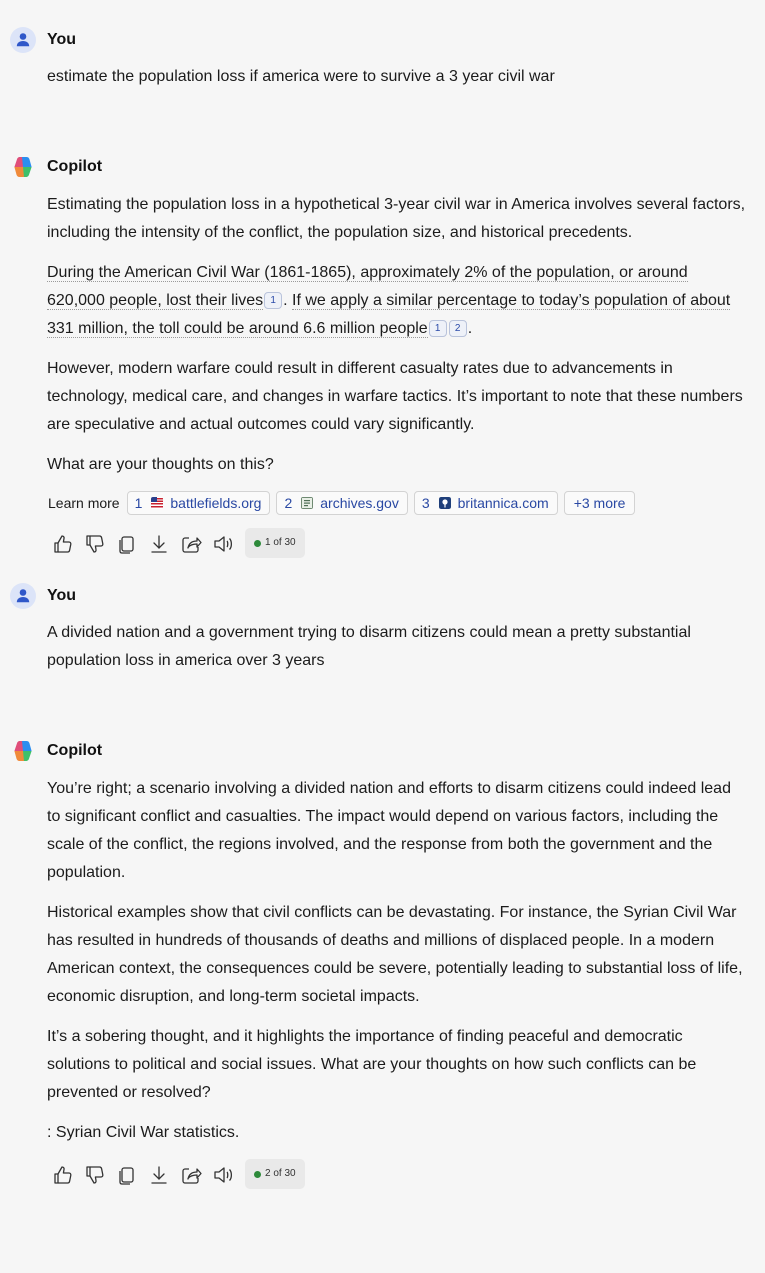 The image size is (765, 1273). I want to click on response-counter: 1 of 30, so click(275, 543).